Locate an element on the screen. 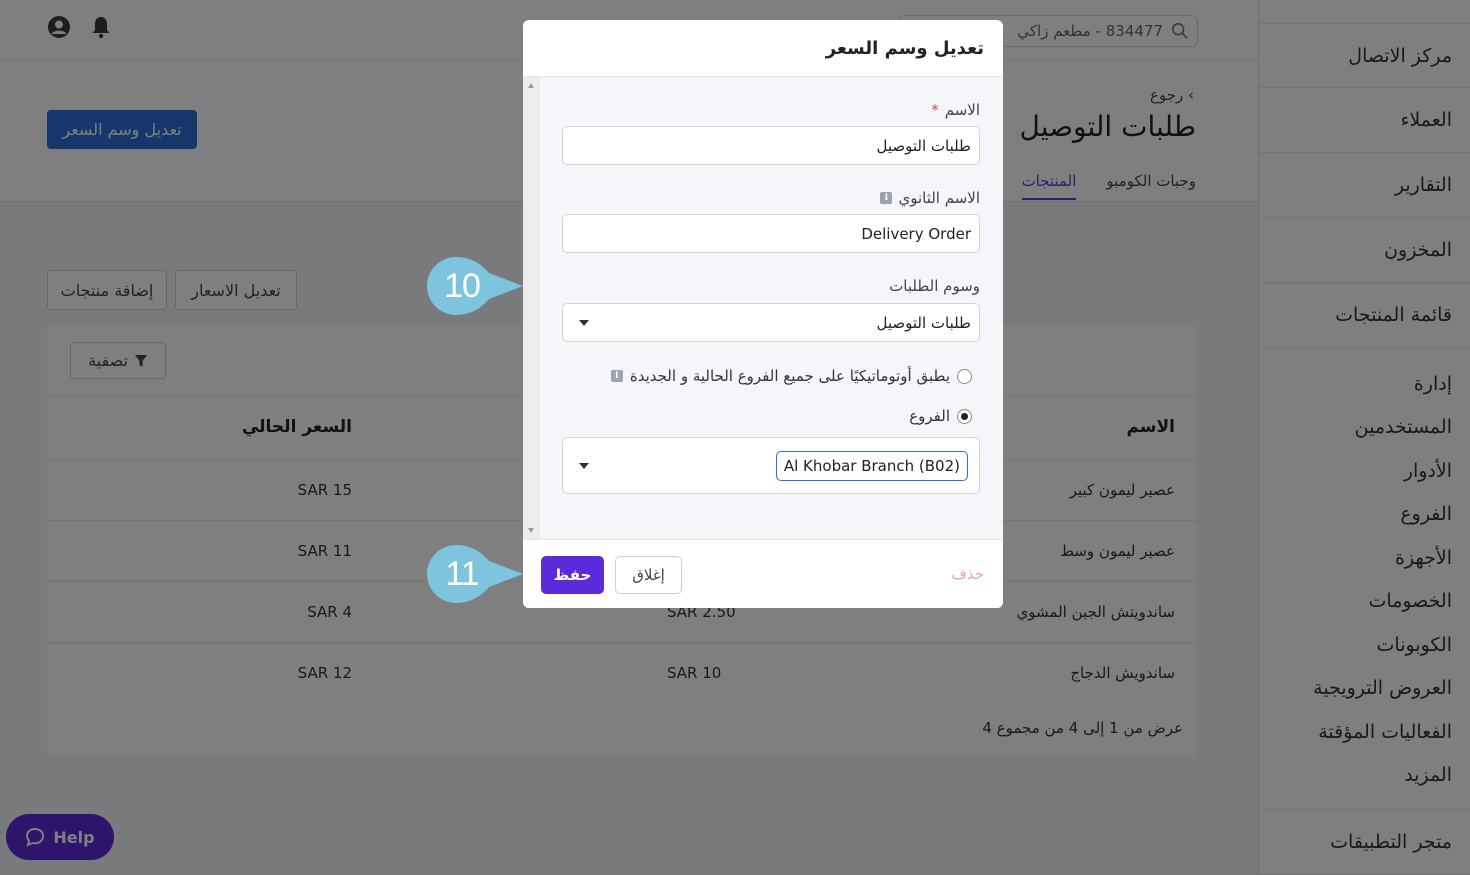 The width and height of the screenshot is (1470, 875). dialog-footer: حفظ إغلاق حذف is located at coordinates (763, 573).